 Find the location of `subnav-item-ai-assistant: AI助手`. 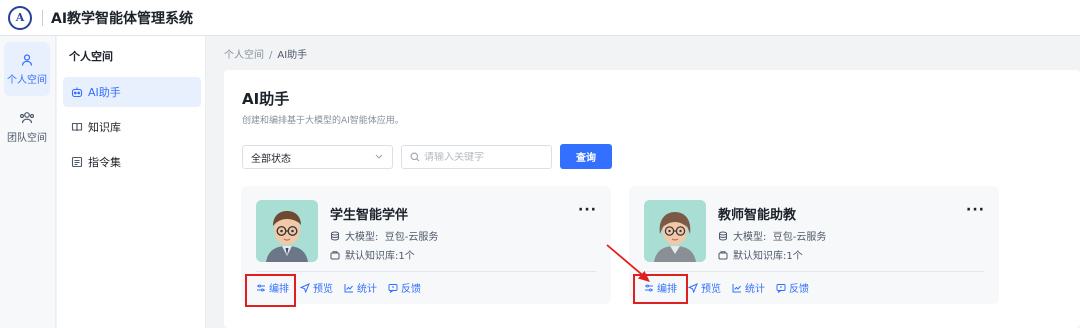

subnav-item-ai-assistant: AI助手 is located at coordinates (132, 92).